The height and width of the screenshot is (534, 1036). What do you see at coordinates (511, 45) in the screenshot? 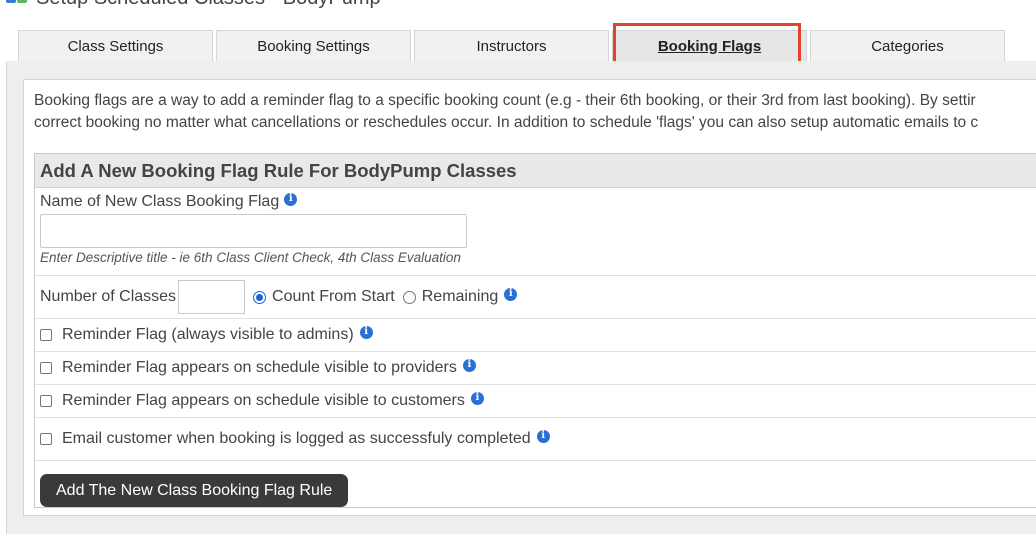
I see `tab-instructors: Instructors` at bounding box center [511, 45].